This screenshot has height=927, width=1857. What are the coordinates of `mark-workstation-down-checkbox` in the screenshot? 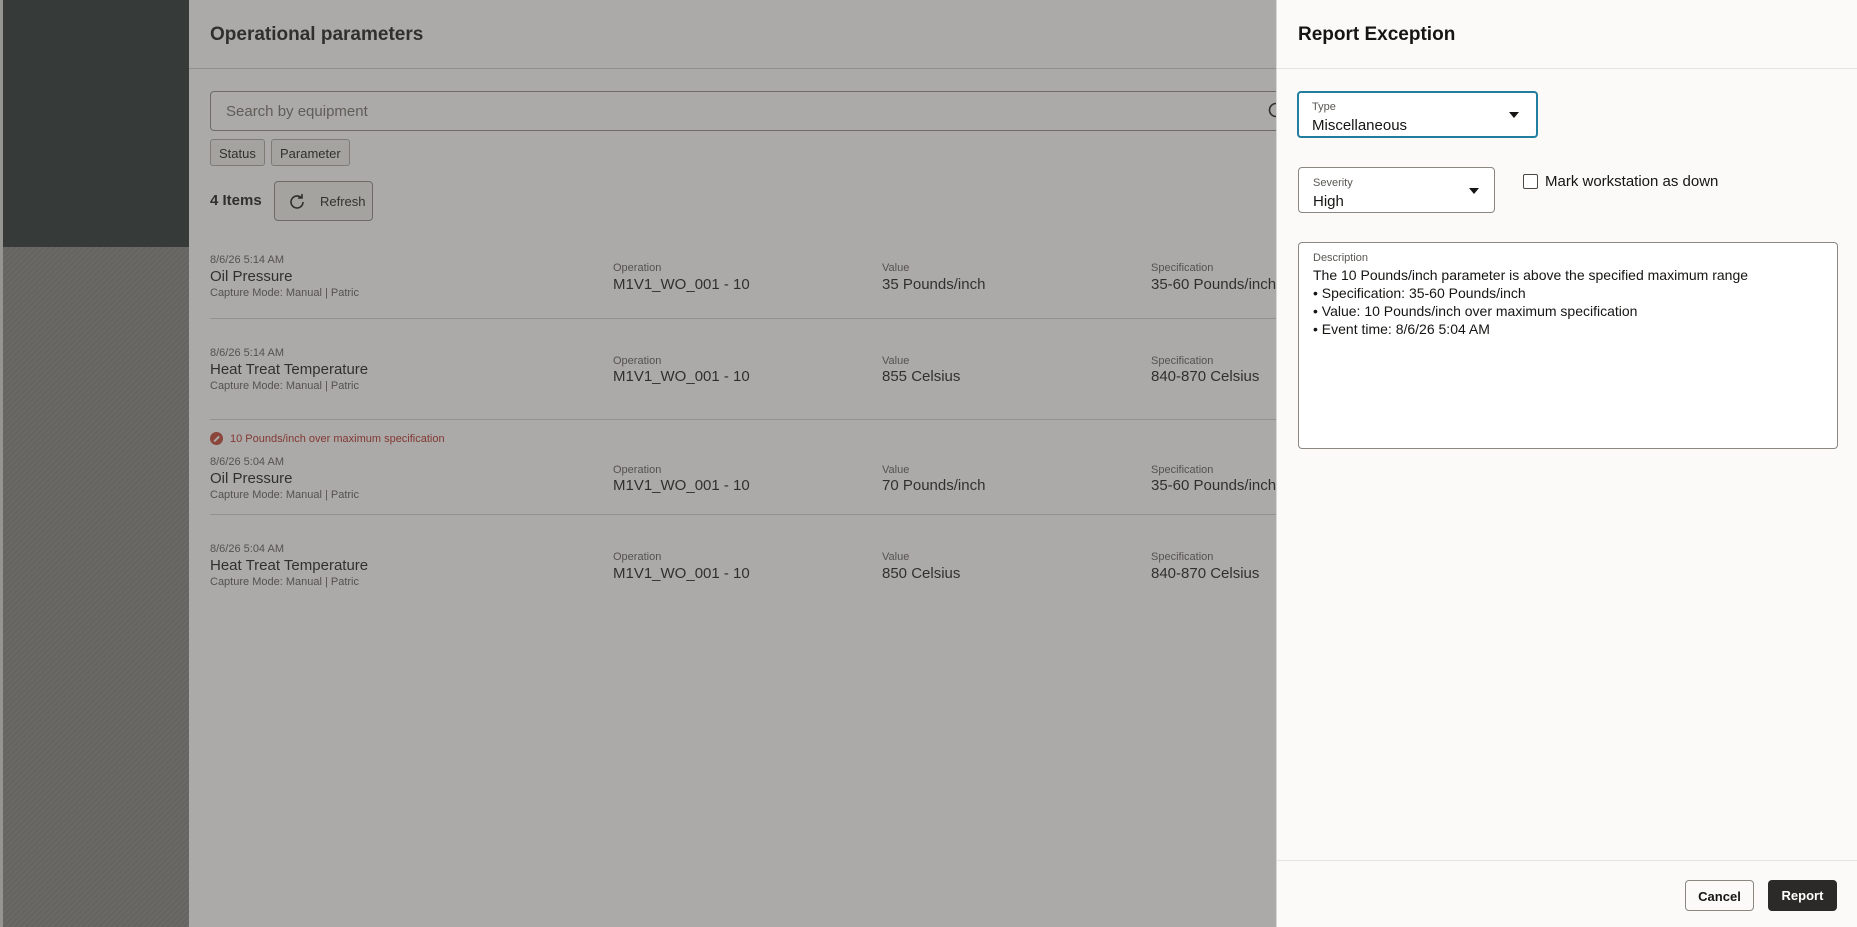 It's located at (1530, 181).